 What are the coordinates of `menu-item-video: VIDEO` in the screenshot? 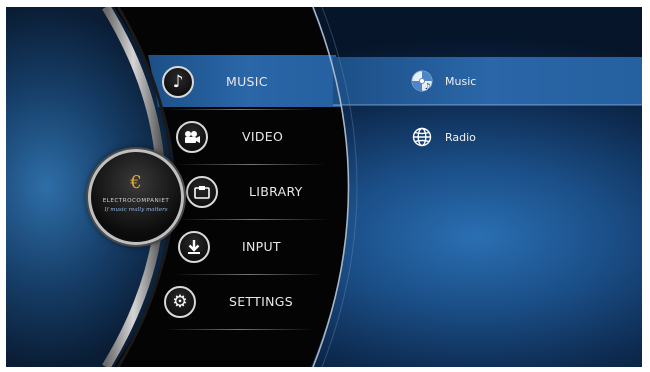 It's located at (261, 137).